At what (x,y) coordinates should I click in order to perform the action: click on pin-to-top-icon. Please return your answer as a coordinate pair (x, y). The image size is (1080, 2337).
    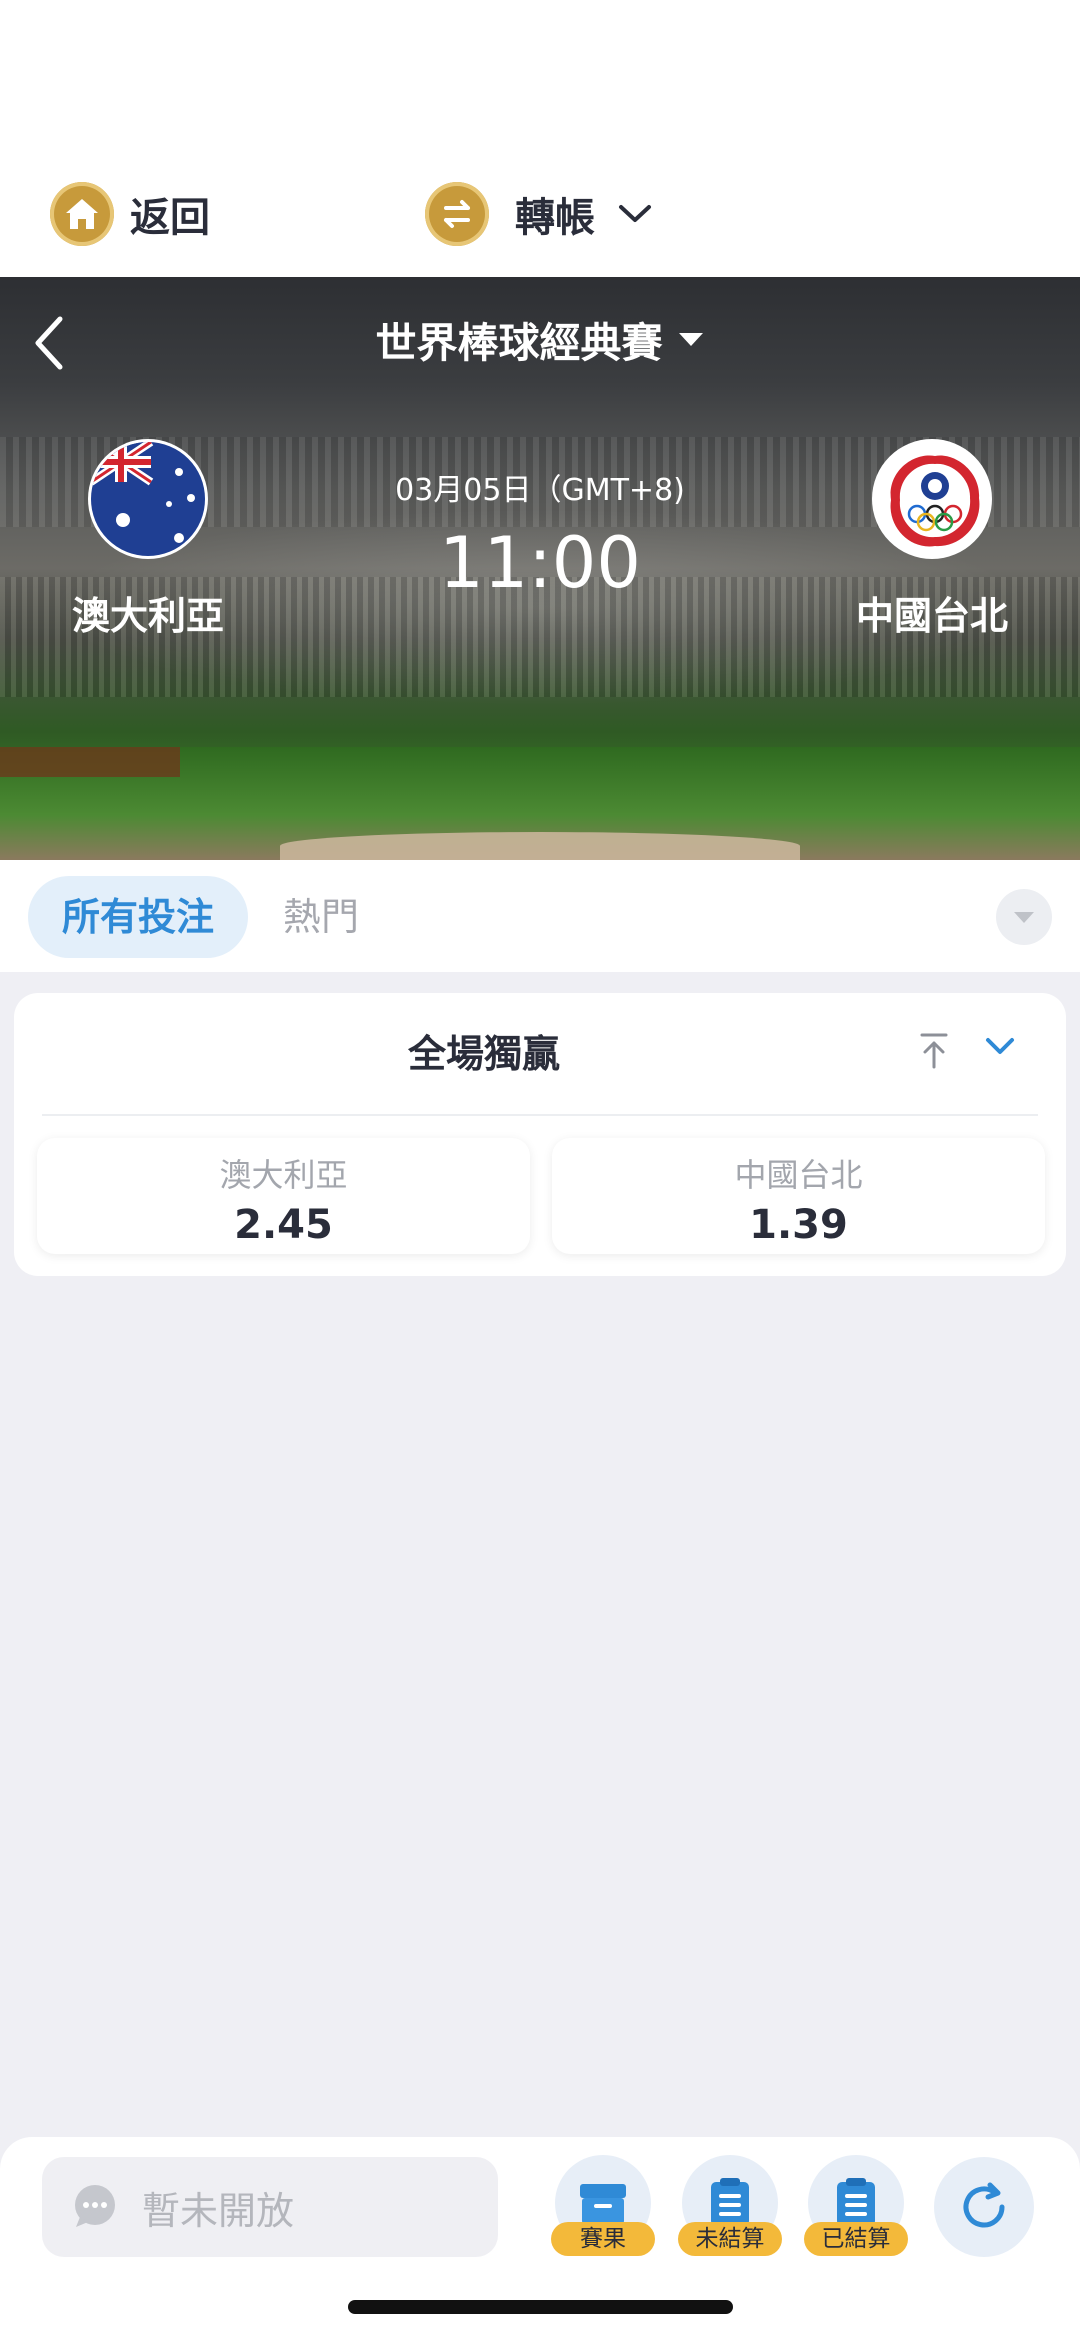
    Looking at the image, I should click on (934, 1051).